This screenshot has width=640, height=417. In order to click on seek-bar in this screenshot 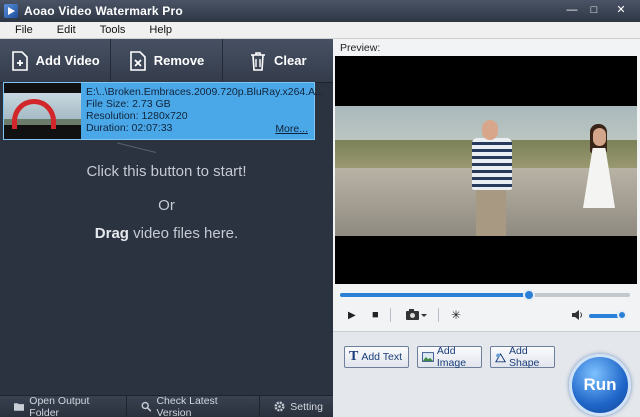, I will do `click(485, 295)`.